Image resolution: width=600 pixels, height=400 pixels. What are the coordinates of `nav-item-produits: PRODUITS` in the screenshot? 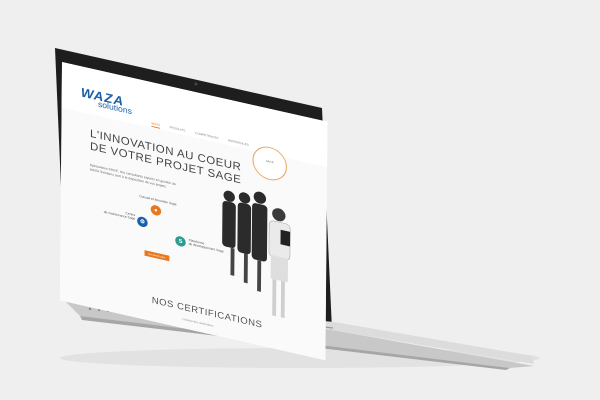 It's located at (178, 130).